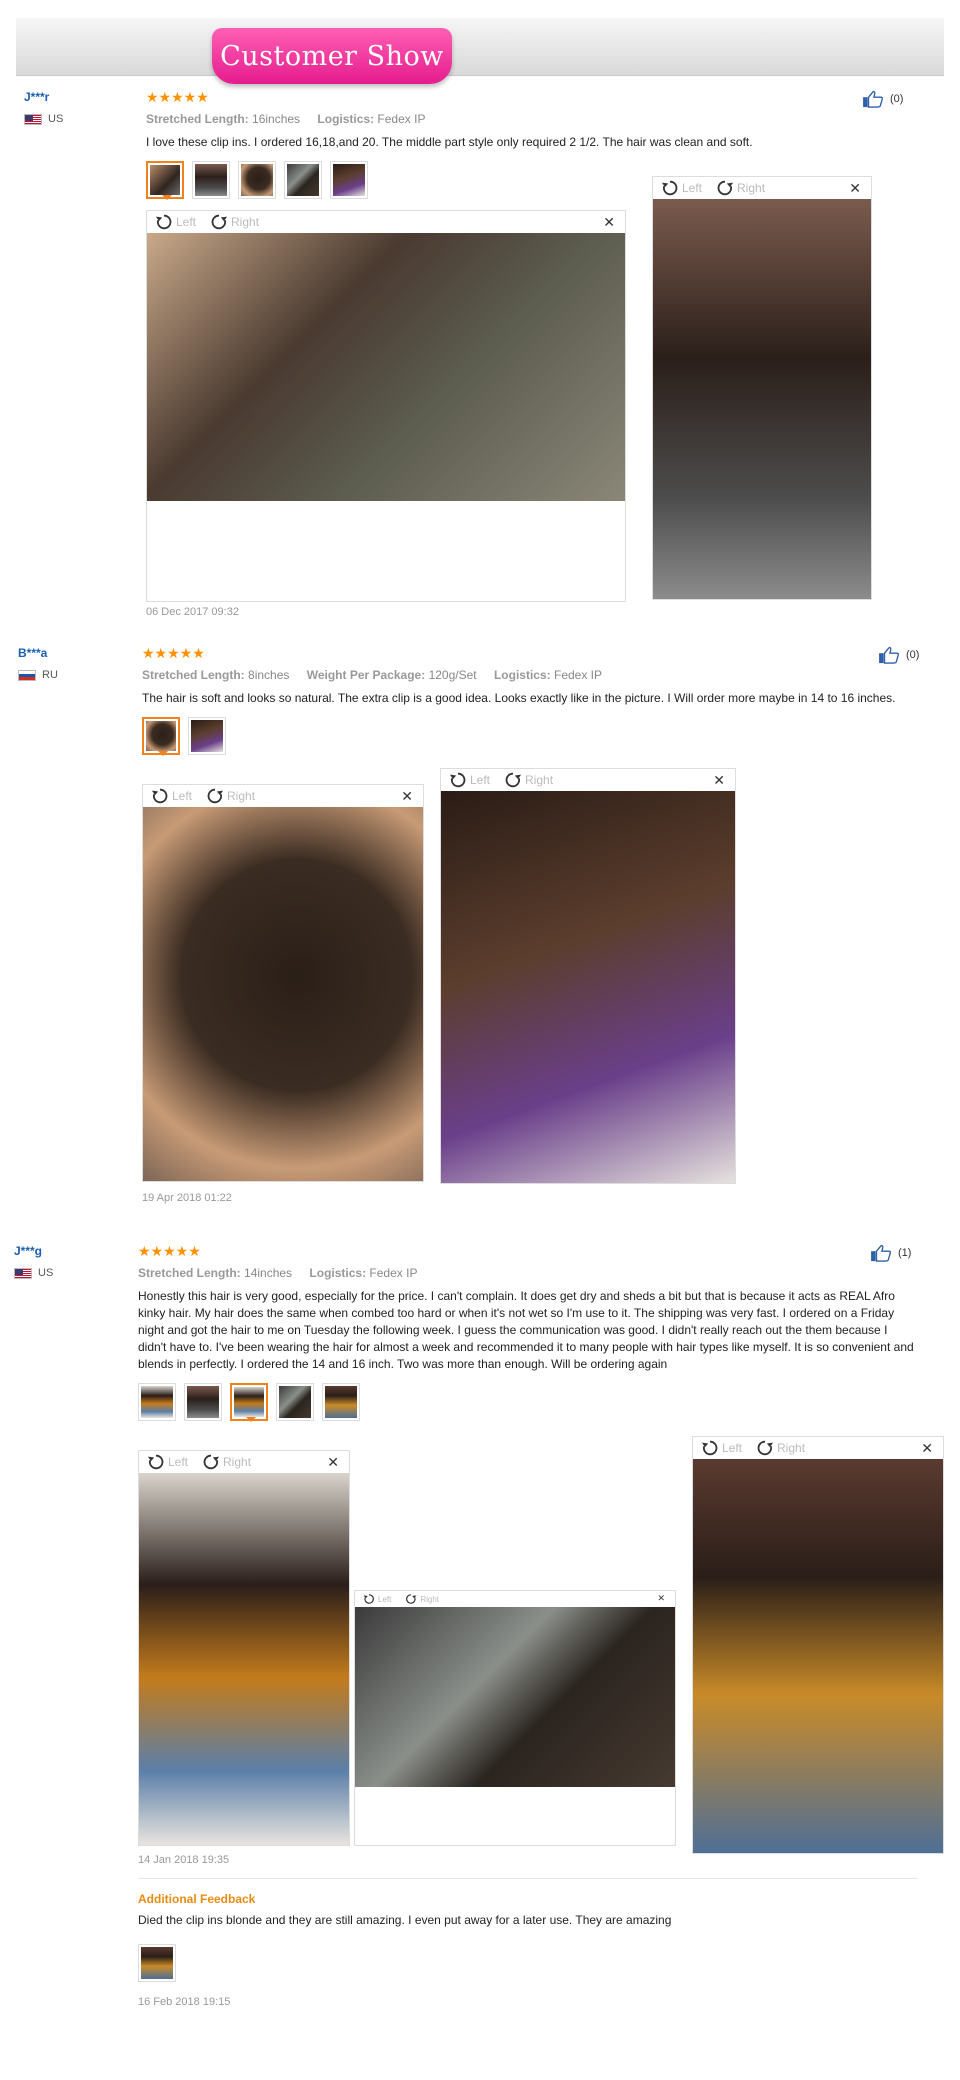 This screenshot has width=960, height=2080. I want to click on divider, so click(528, 1878).